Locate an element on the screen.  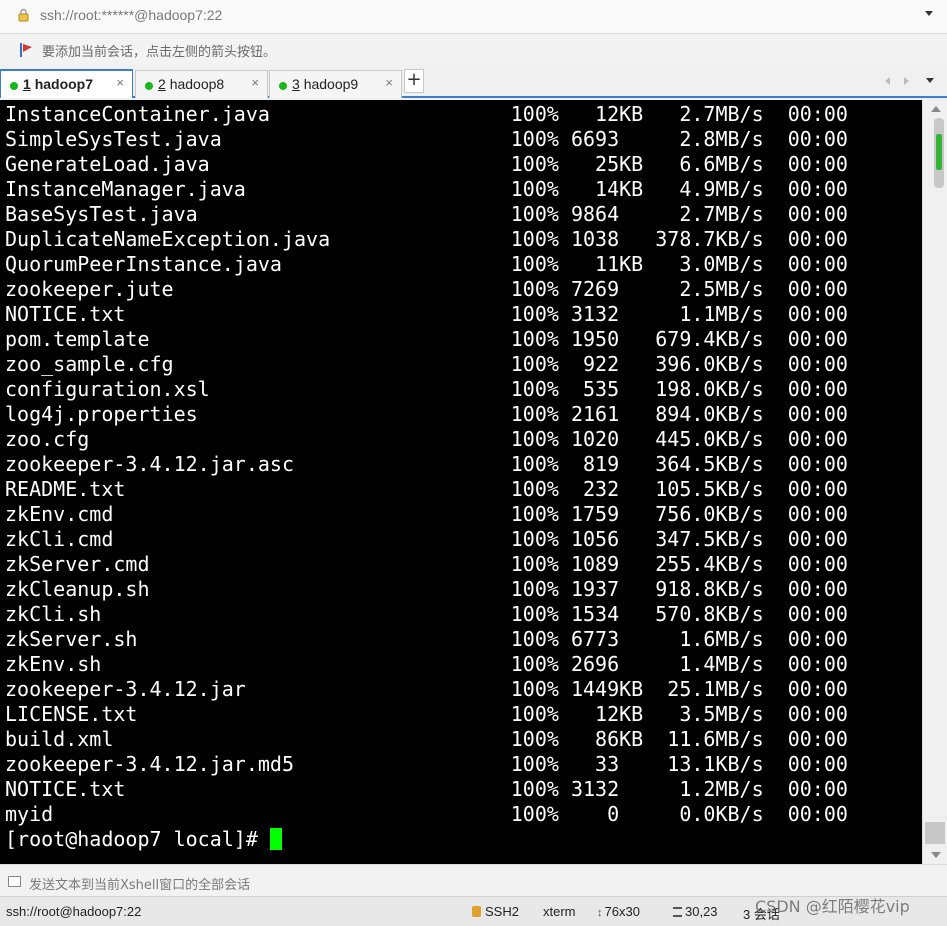
file-size: 6773 is located at coordinates (607, 639).